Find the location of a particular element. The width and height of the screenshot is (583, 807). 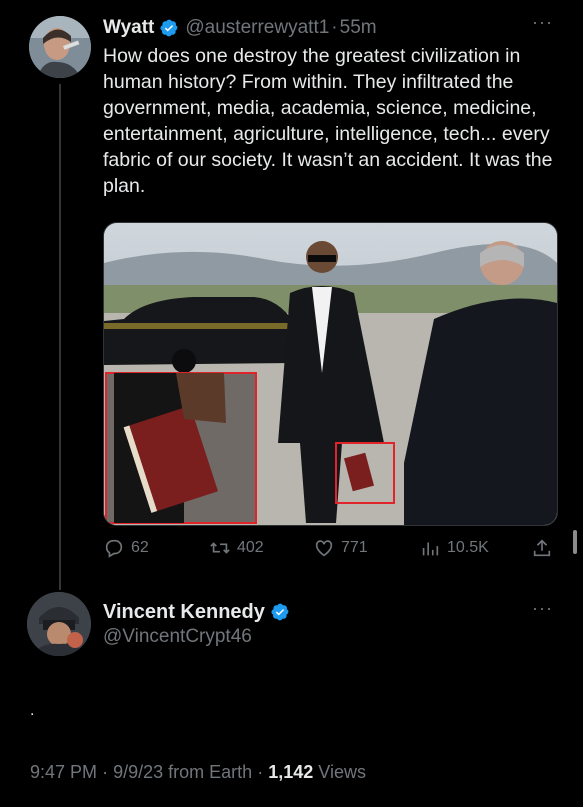

share-button is located at coordinates (545, 548).